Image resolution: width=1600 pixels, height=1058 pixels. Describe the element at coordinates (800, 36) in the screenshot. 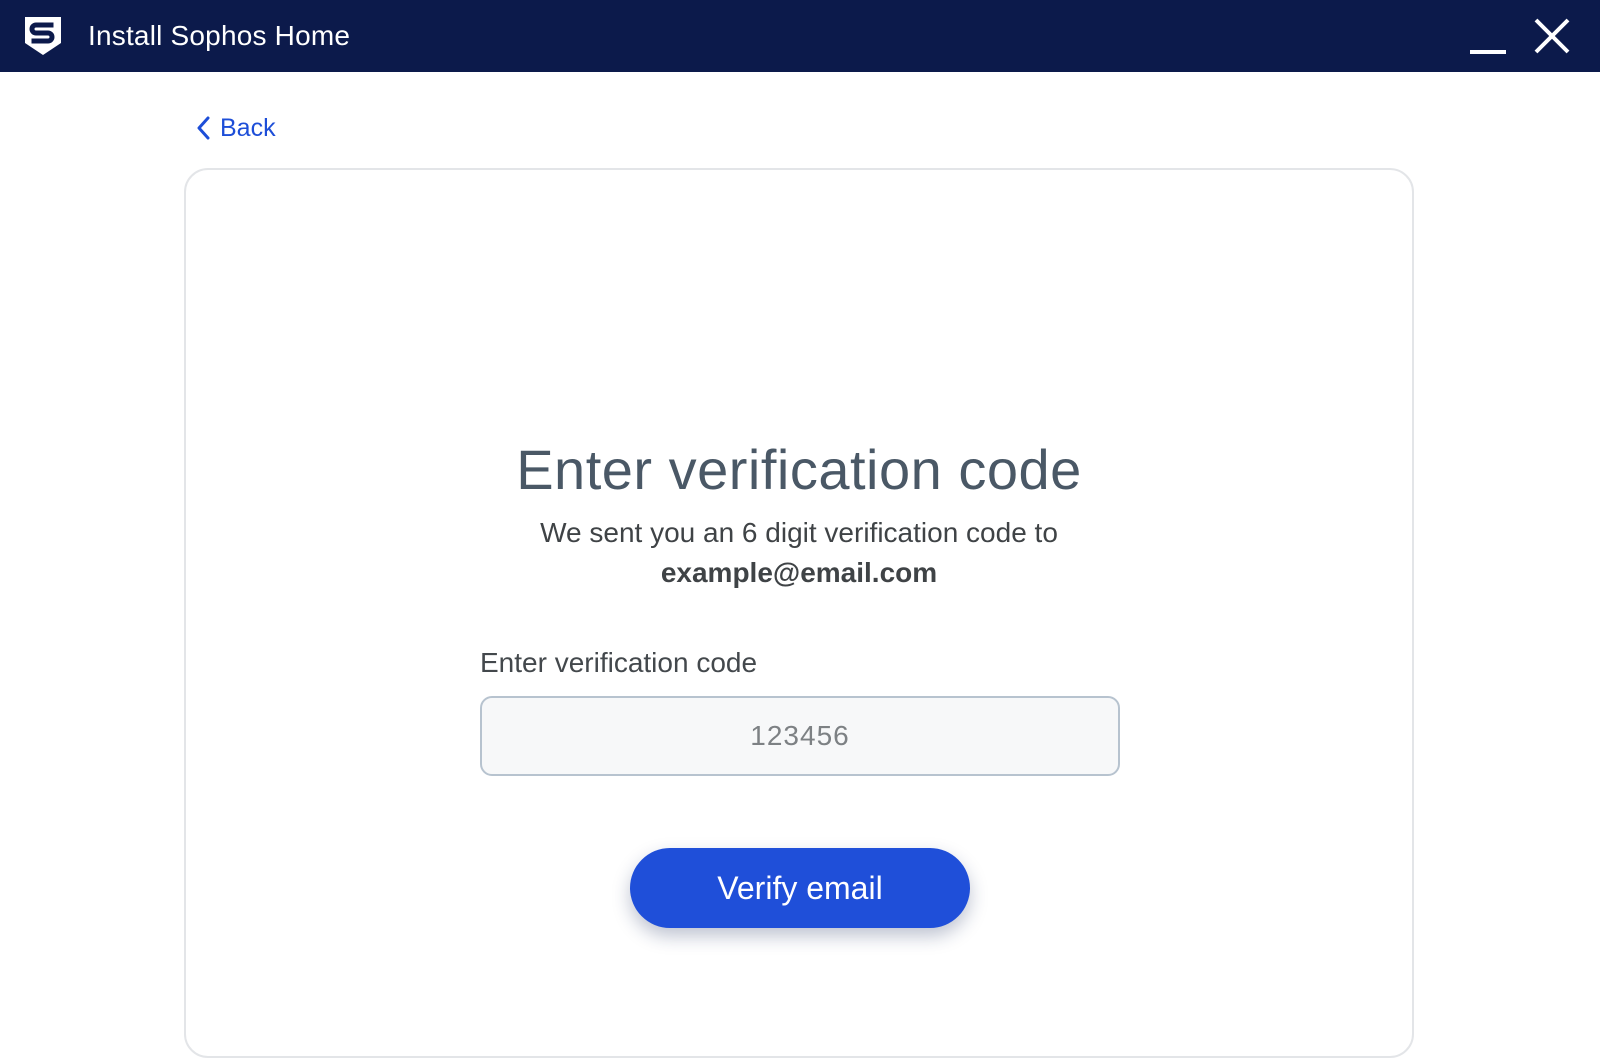

I see `title-bar: Install Sophos Home` at that location.